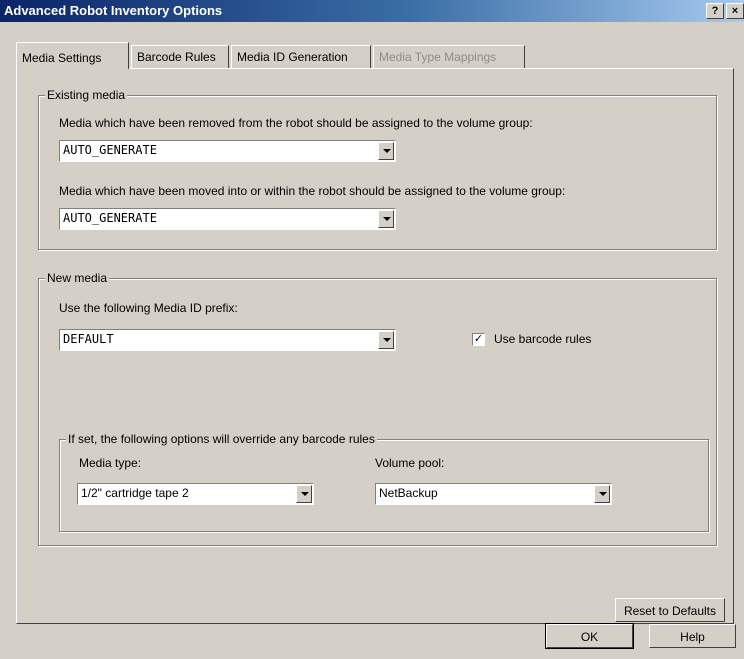  Describe the element at coordinates (135, 493) in the screenshot. I see `media-type-value: 1/2" cartridge tape 2` at that location.